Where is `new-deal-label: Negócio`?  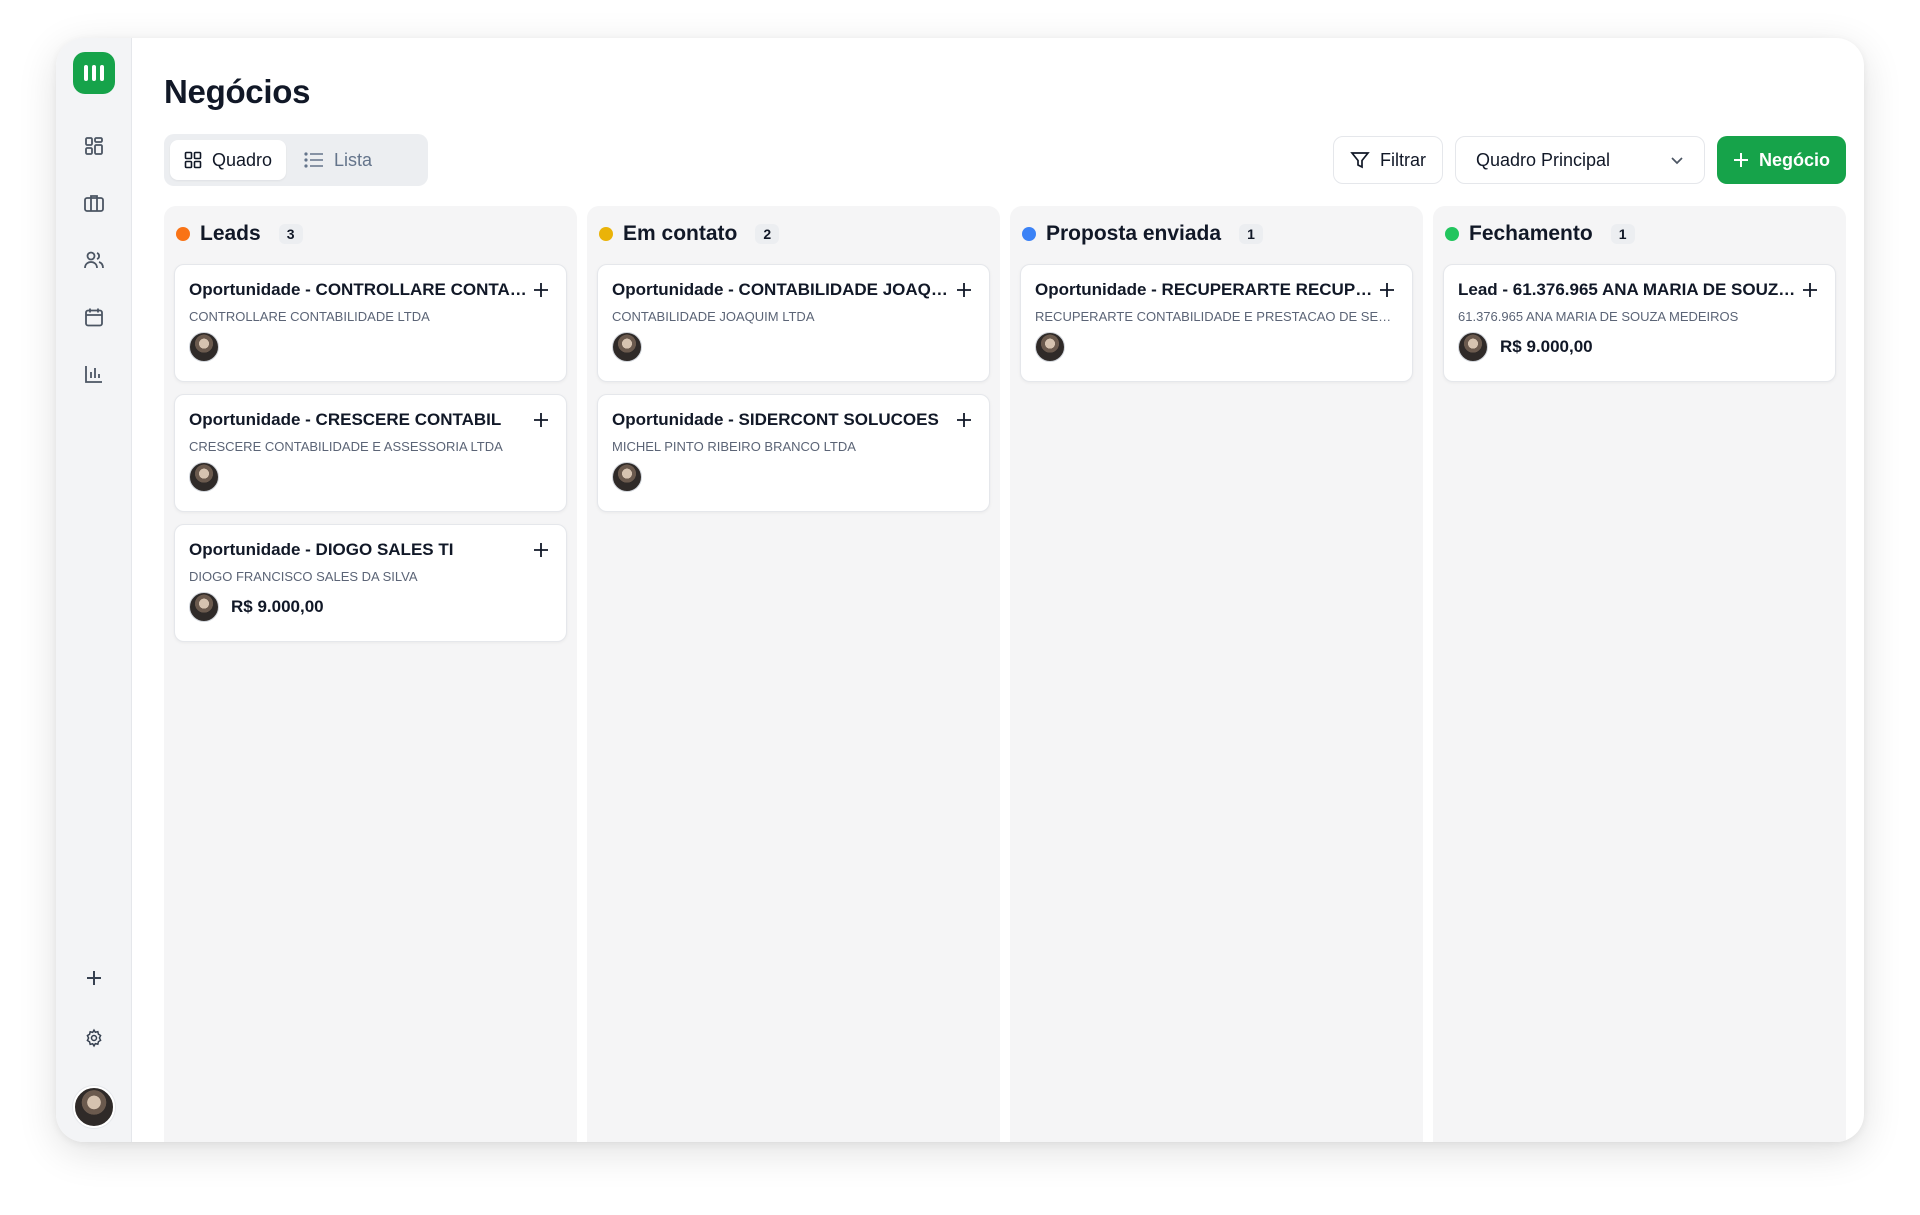
new-deal-label: Negócio is located at coordinates (1794, 159).